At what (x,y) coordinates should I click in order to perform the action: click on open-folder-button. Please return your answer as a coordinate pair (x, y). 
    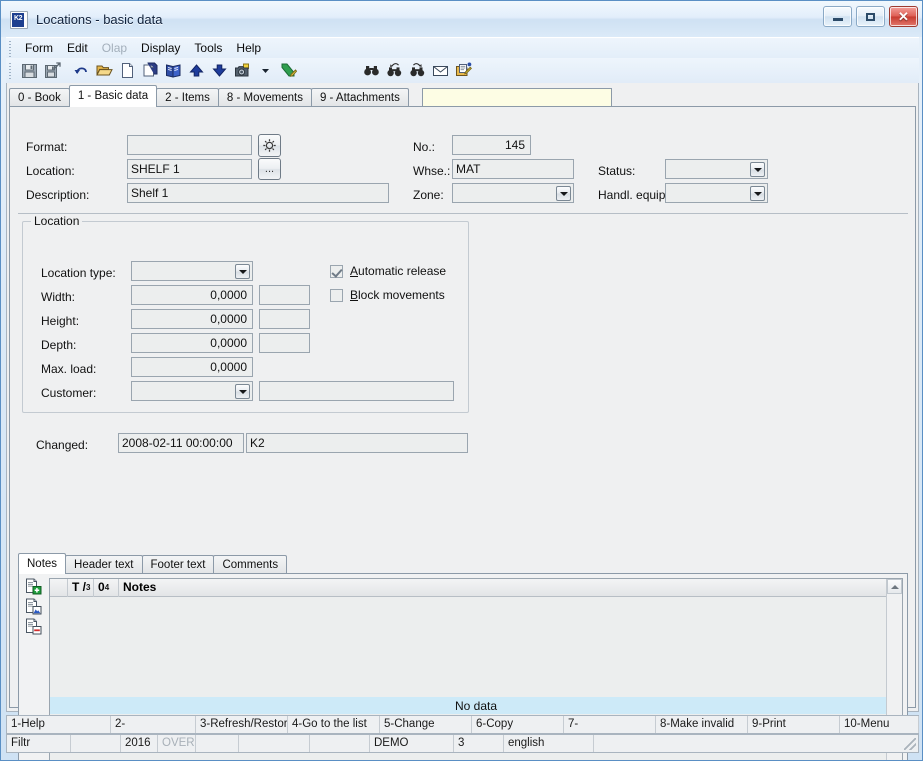
    Looking at the image, I should click on (104, 70).